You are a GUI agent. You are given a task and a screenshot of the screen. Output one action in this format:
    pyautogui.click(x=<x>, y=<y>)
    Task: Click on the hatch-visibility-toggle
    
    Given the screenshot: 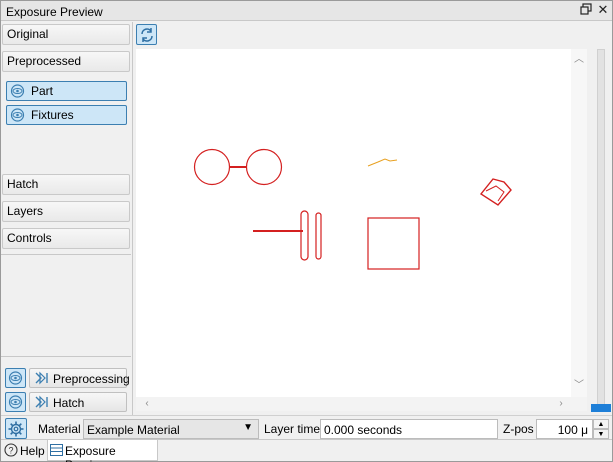 What is the action you would take?
    pyautogui.click(x=15, y=402)
    